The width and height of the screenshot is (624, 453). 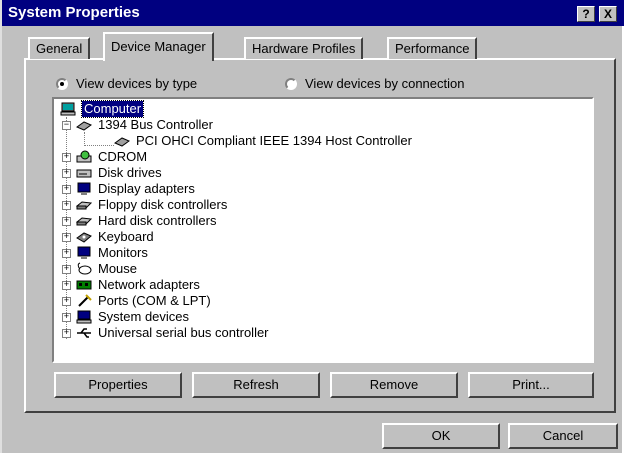 I want to click on refresh-button: Refresh, so click(x=256, y=385).